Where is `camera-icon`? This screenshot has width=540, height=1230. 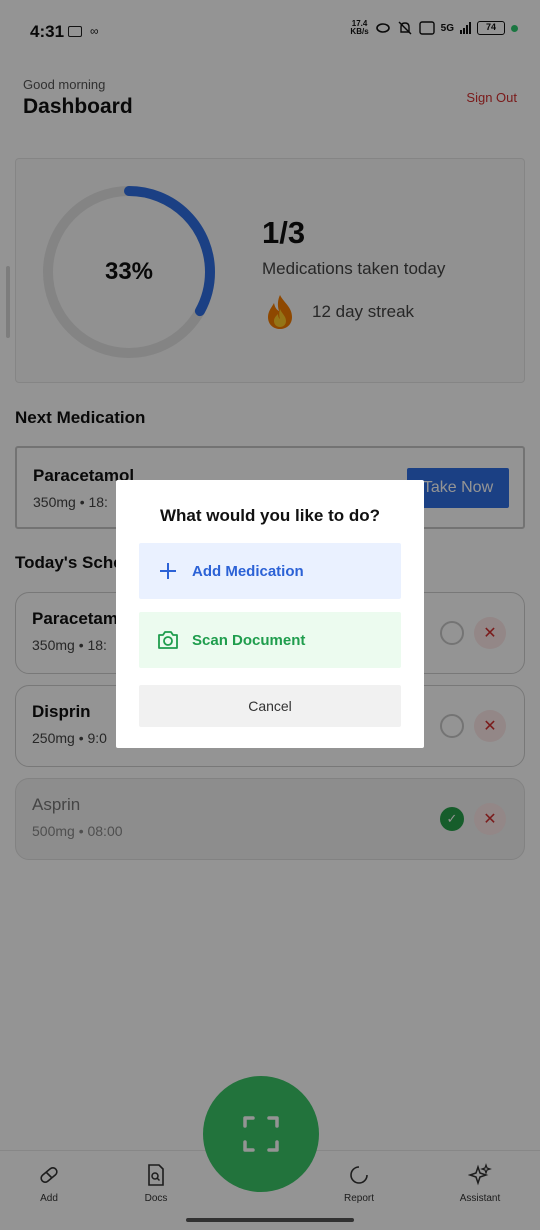 camera-icon is located at coordinates (168, 640).